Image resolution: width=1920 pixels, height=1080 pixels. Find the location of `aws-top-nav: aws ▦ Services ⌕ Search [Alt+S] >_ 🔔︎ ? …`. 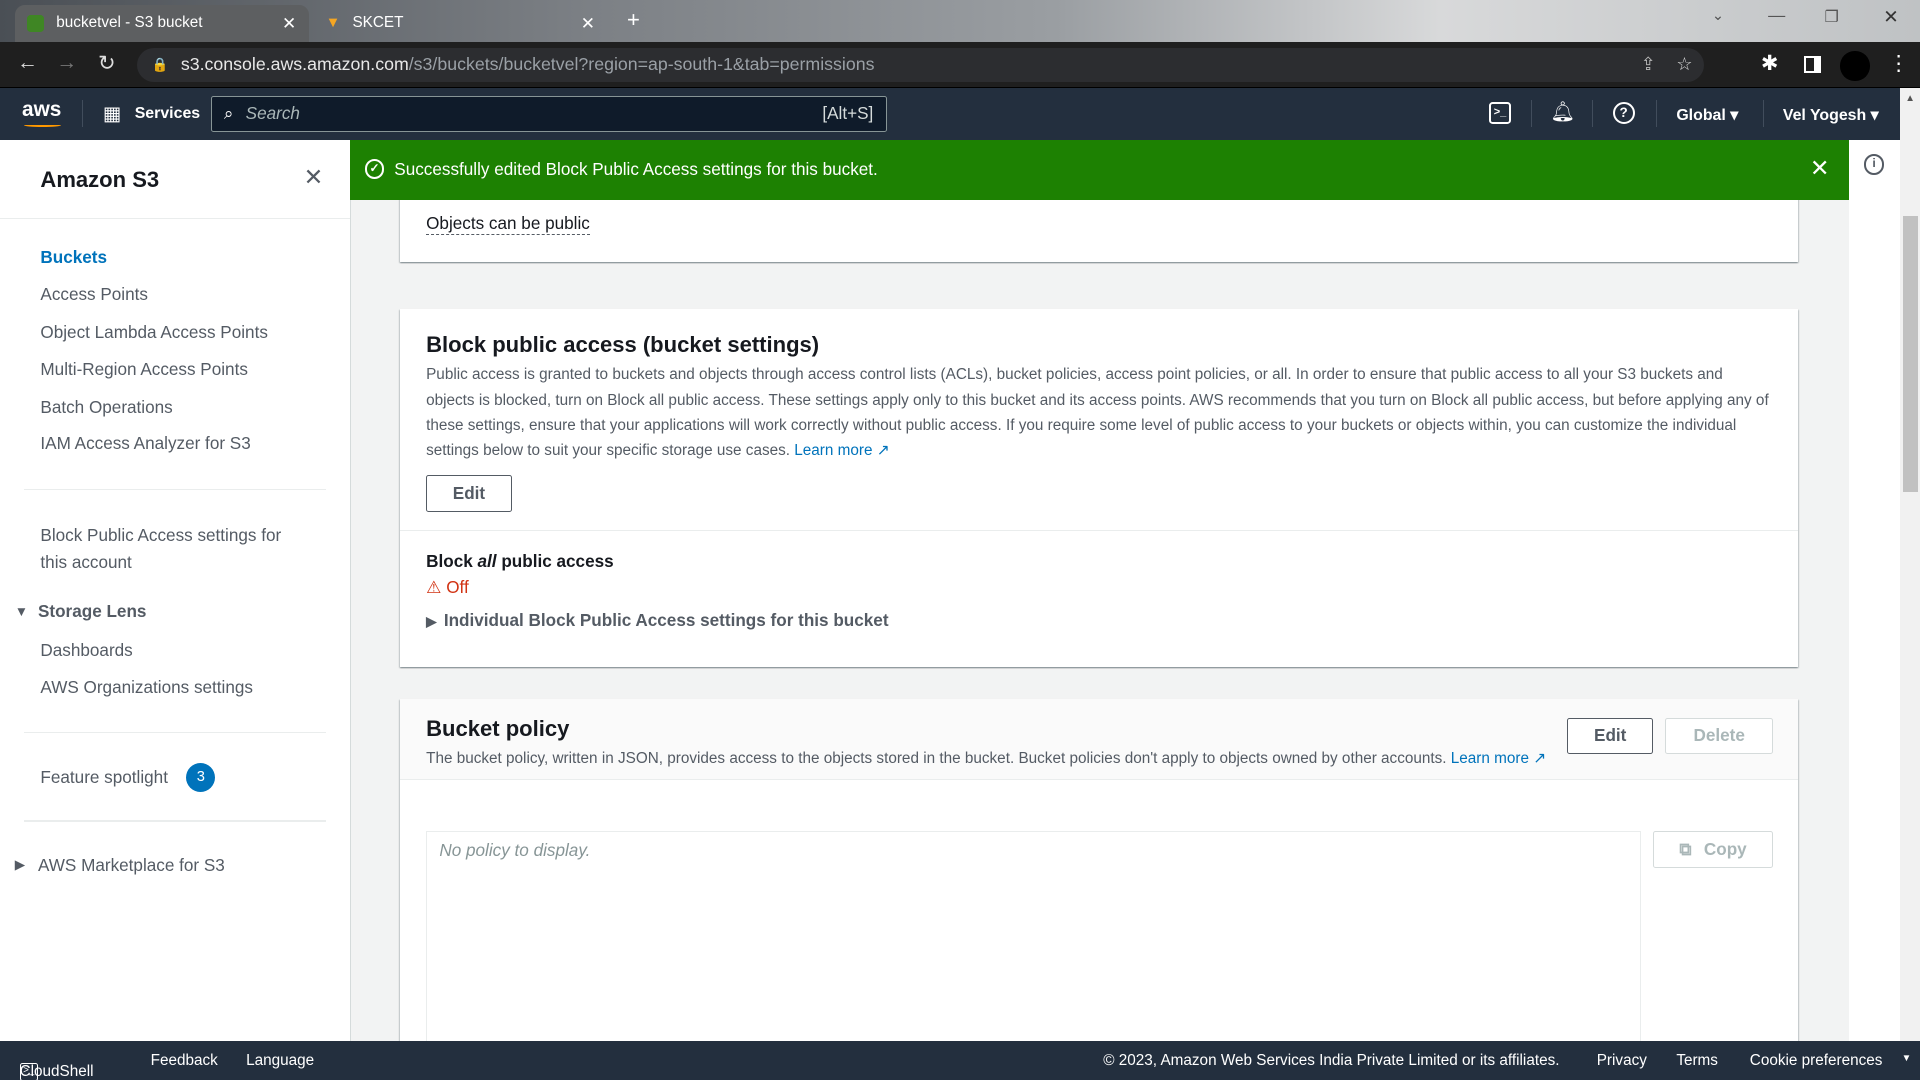

aws-top-nav: aws ▦ Services ⌕ Search [Alt+S] >_ 🔔︎ ? … is located at coordinates (960, 114).